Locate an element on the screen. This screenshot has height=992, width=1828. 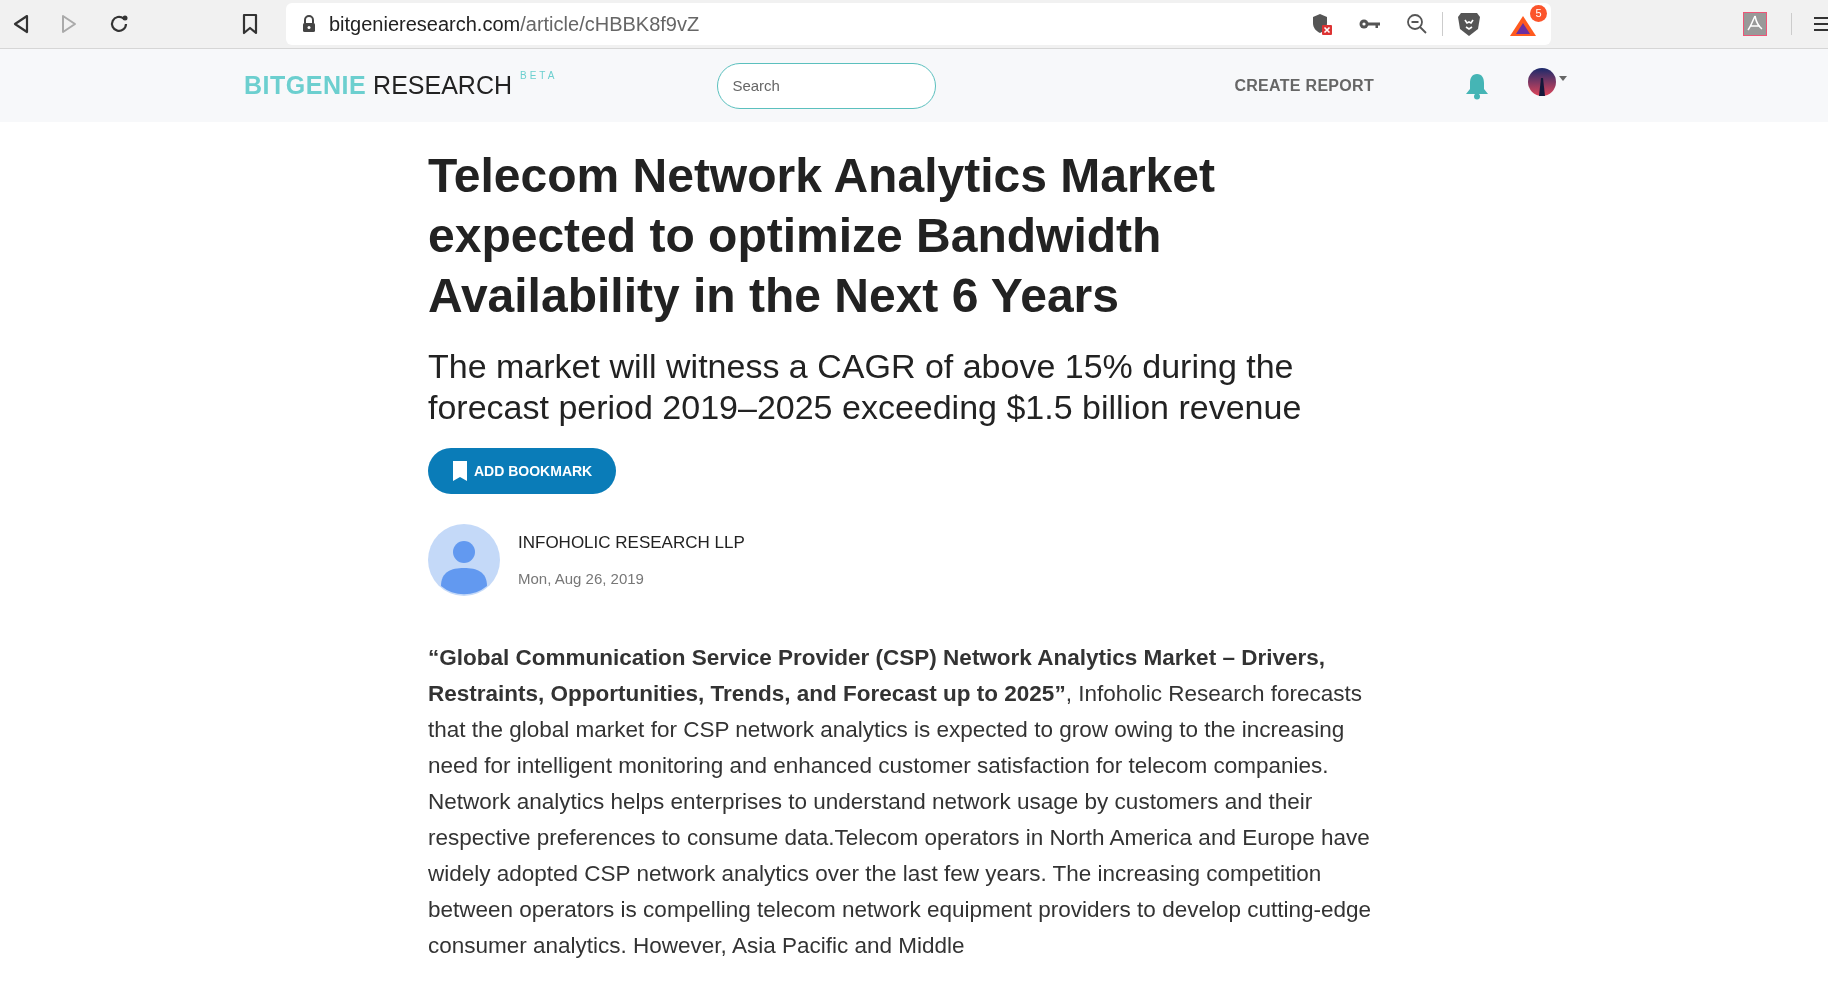
back-icon is located at coordinates (21, 24).